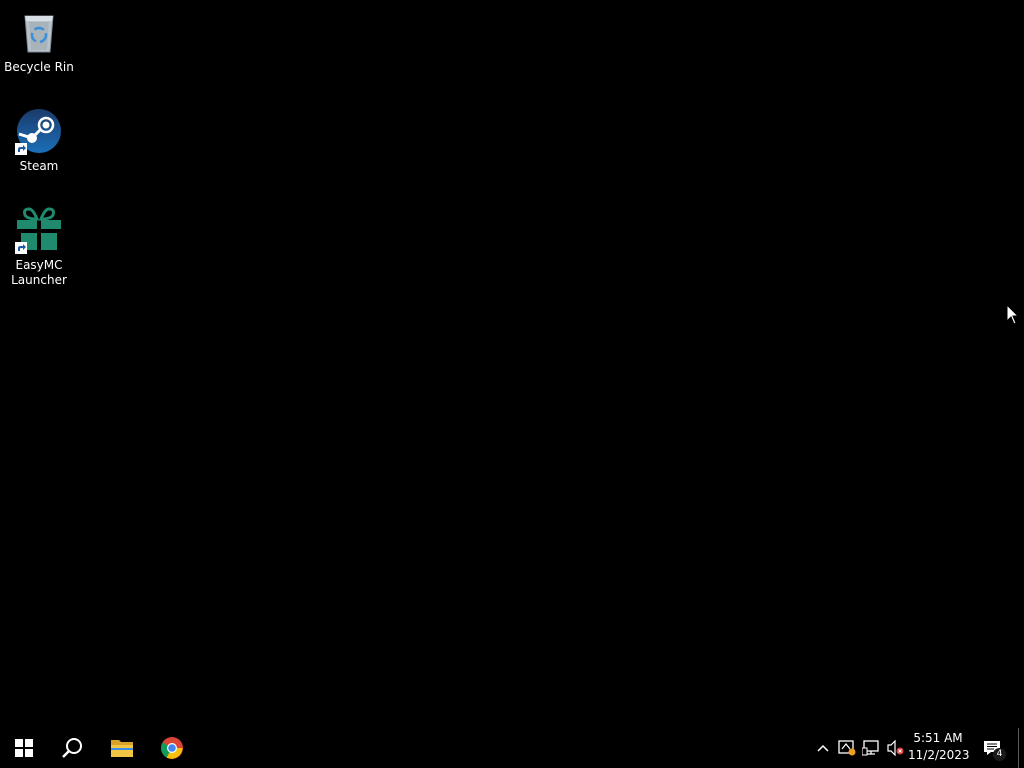 Image resolution: width=1024 pixels, height=768 pixels. I want to click on taskbar-clock: 5:51 AM 11/2/2023, so click(939, 748).